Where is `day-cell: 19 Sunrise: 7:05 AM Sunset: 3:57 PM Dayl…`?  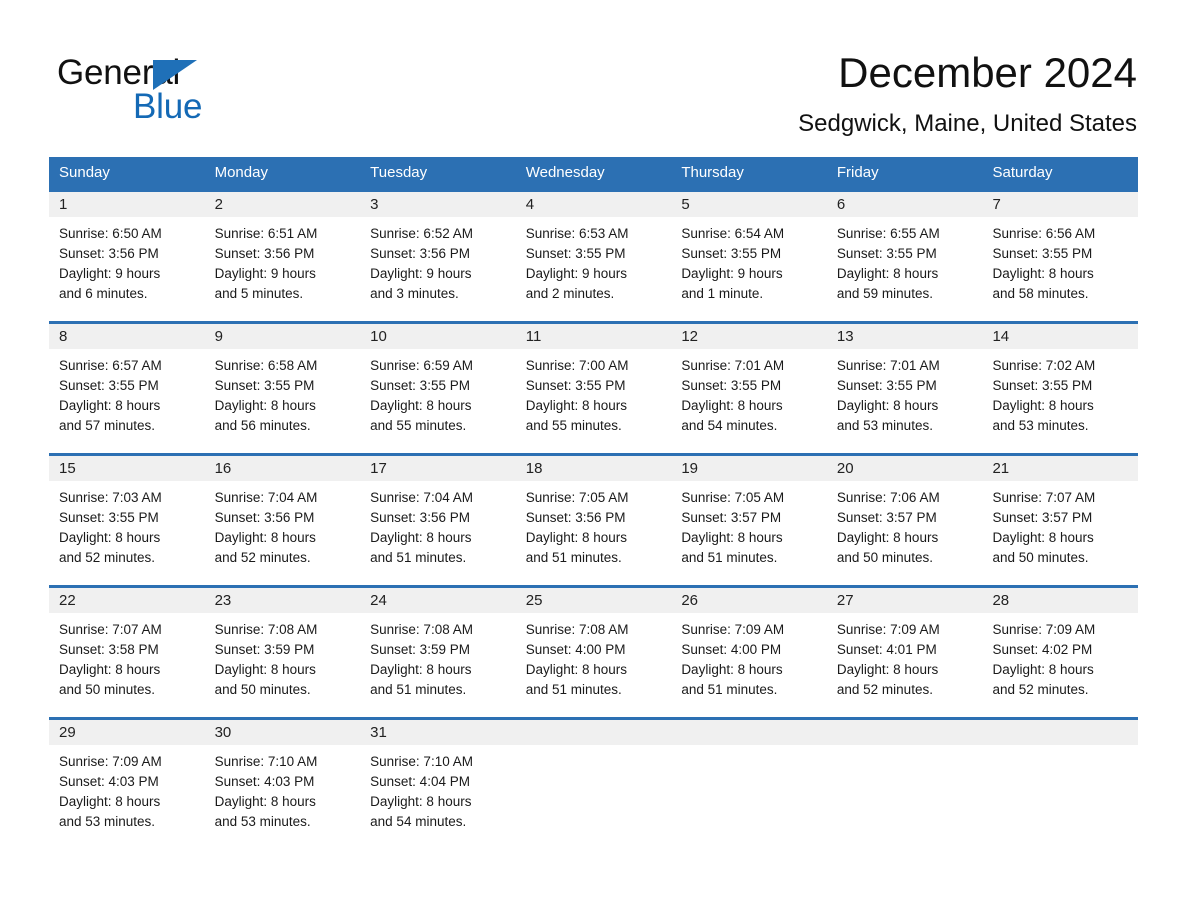
day-cell: 19 Sunrise: 7:05 AM Sunset: 3:57 PM Dayl… is located at coordinates (749, 520).